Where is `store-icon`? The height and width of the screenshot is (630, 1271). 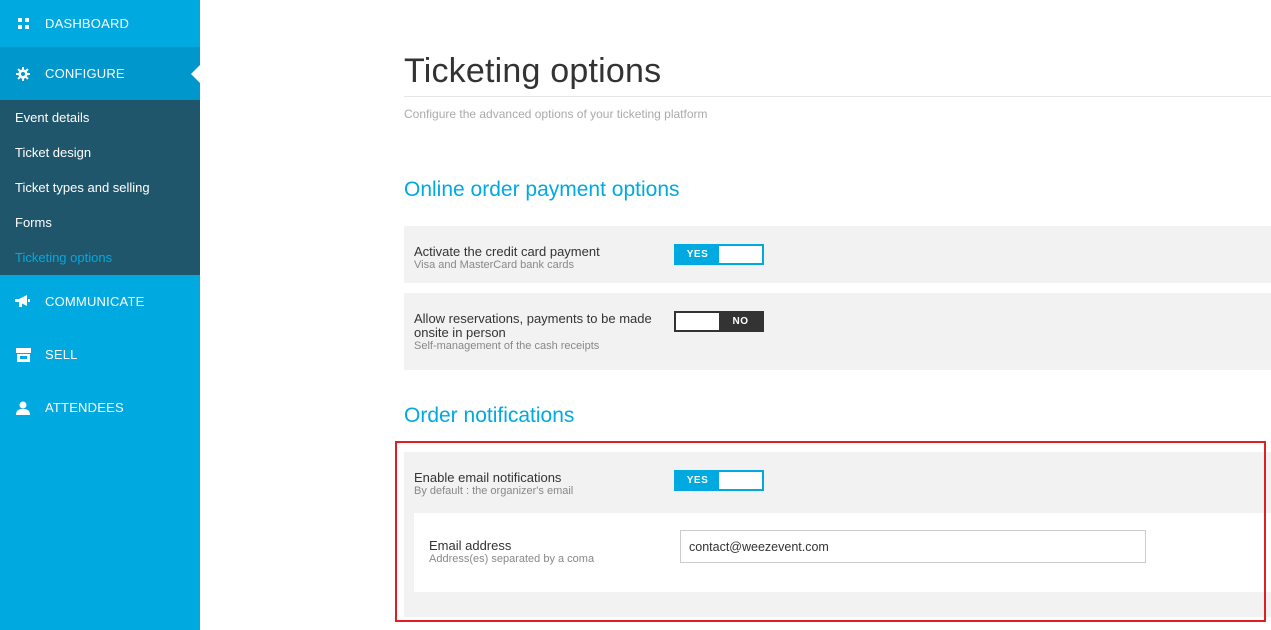 store-icon is located at coordinates (23, 355).